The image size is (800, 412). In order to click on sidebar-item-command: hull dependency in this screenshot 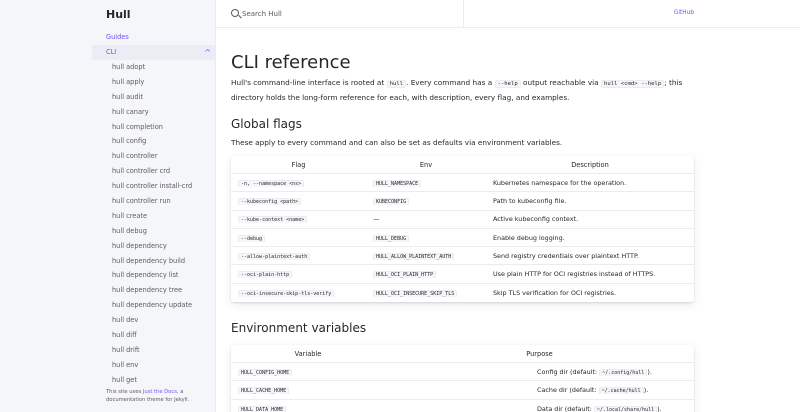, I will do `click(153, 246)`.